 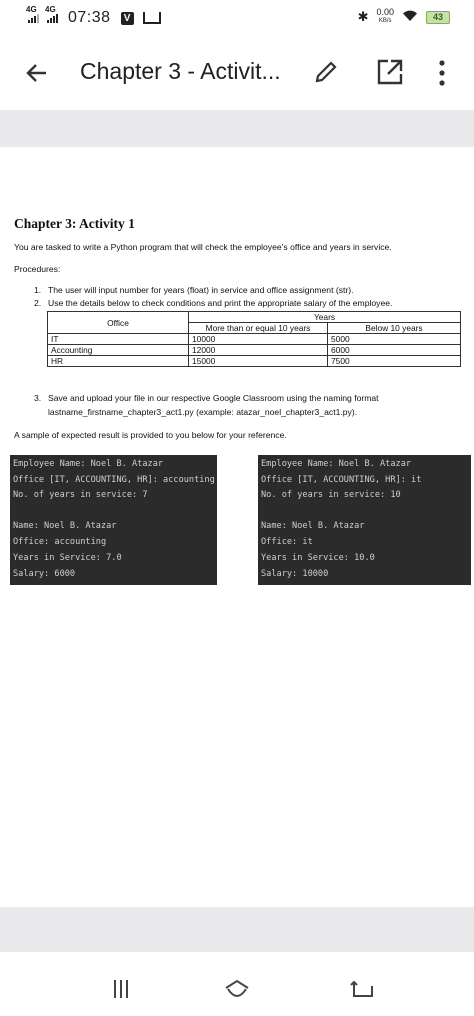 What do you see at coordinates (442, 73) in the screenshot?
I see `more-vert-icon` at bounding box center [442, 73].